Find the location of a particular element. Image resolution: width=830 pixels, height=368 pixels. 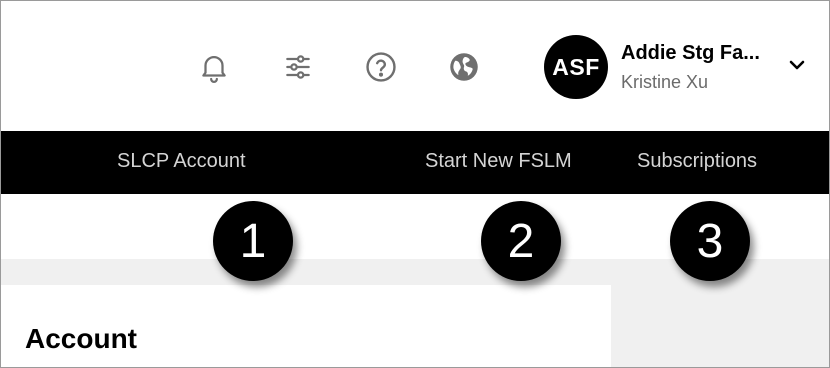

user-avatar: ASF is located at coordinates (576, 67).